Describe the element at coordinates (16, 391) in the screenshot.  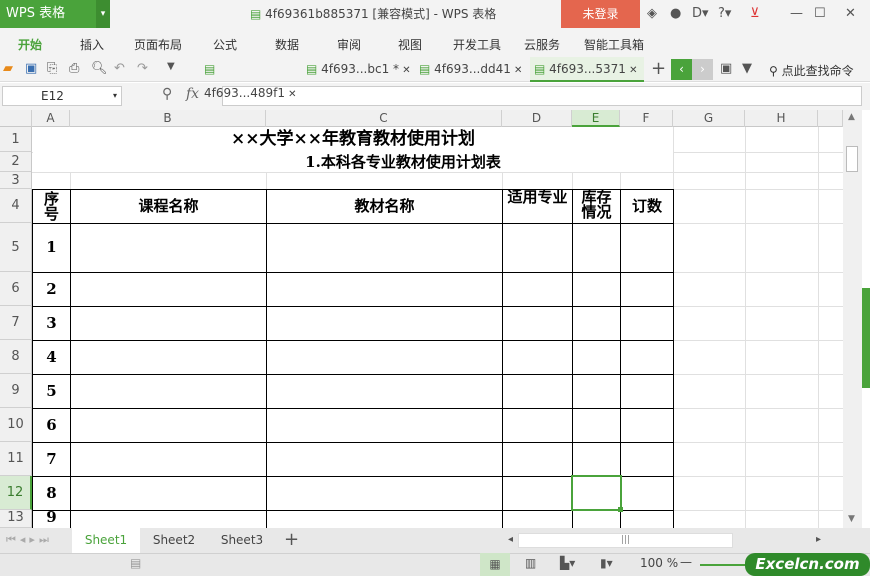
I see `row-header: 9` at that location.